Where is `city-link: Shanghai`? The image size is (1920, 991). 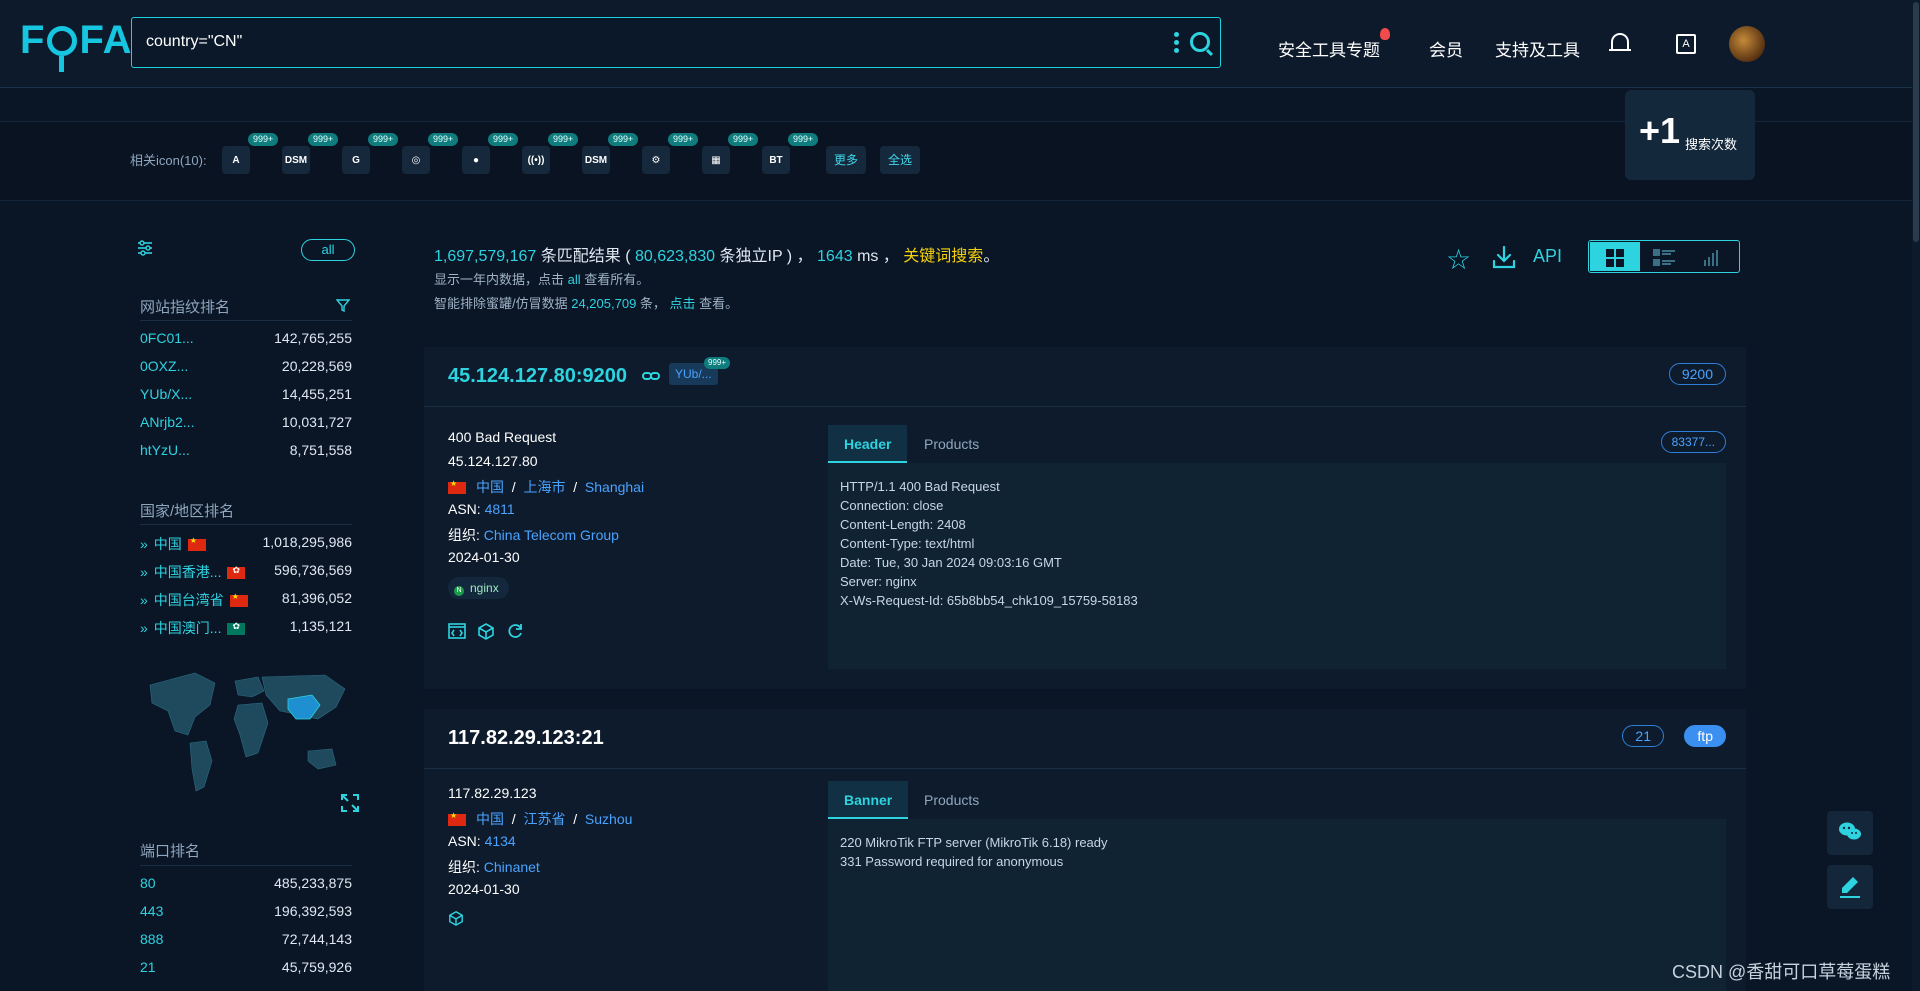 city-link: Shanghai is located at coordinates (614, 487).